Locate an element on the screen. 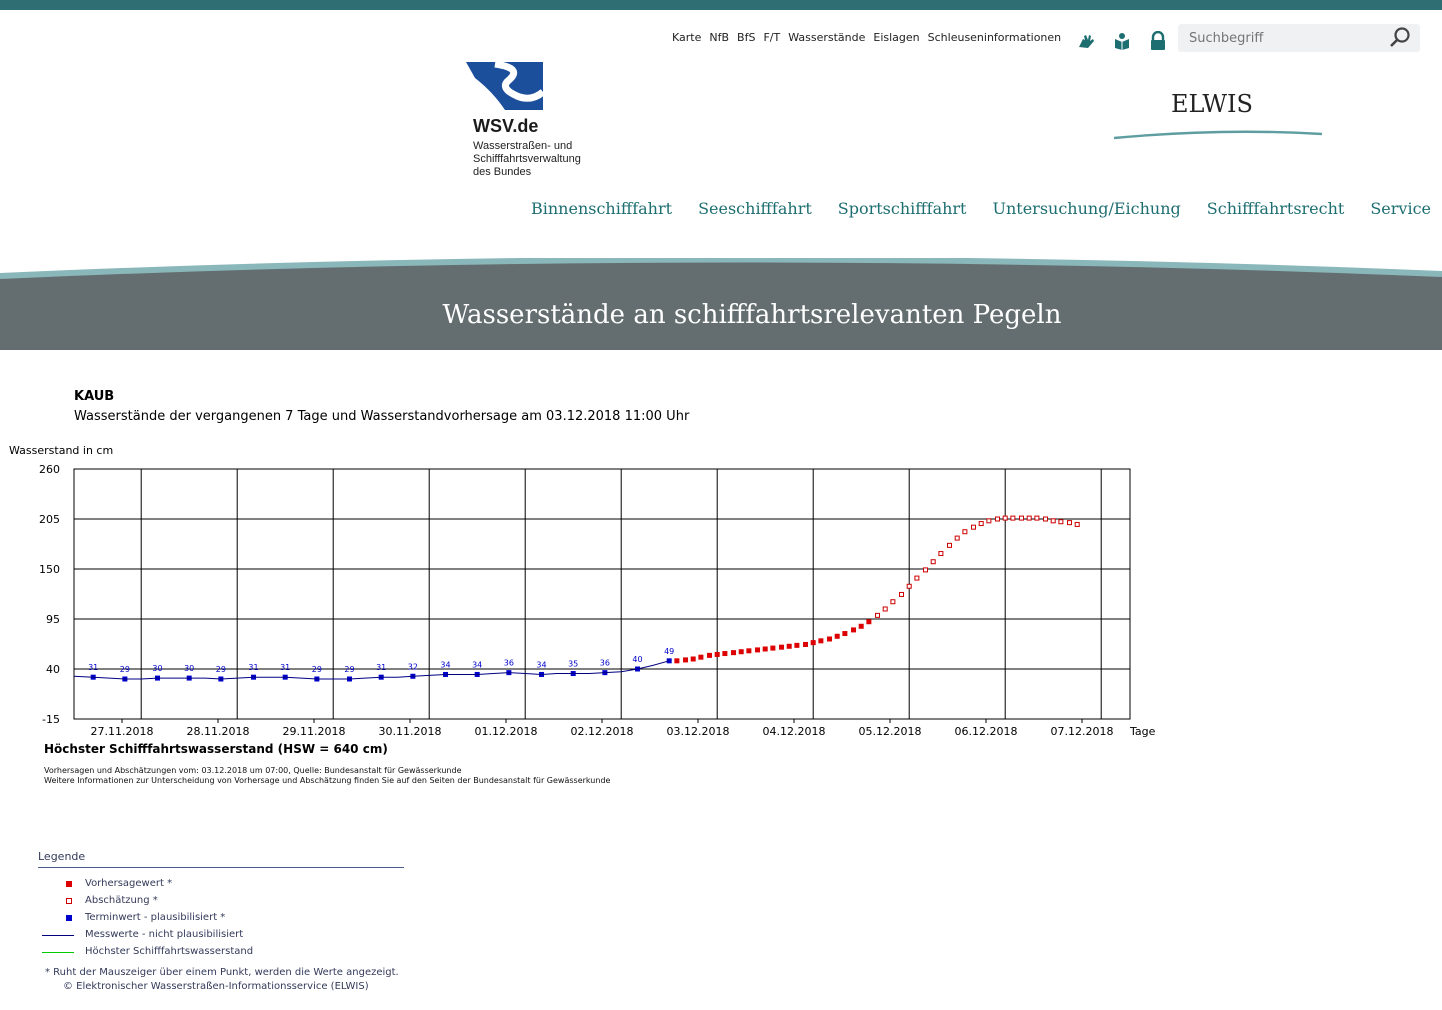  legend-title: Legende is located at coordinates (221, 859).